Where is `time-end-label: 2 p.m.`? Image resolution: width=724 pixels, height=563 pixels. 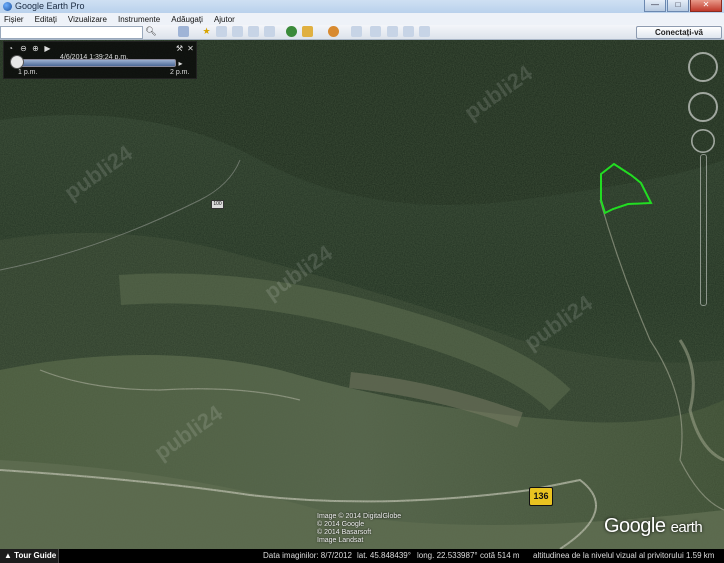
time-end-label: 2 p.m. is located at coordinates (180, 72).